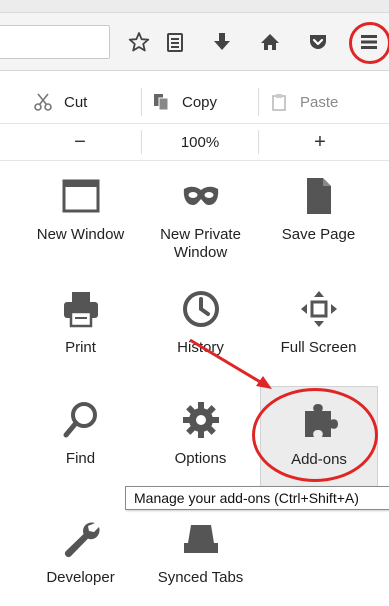 The height and width of the screenshot is (606, 389). I want to click on window-top-strip, so click(194, 6).